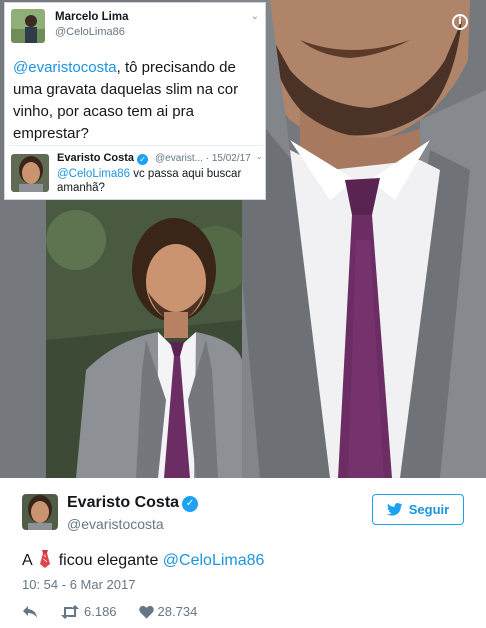 Image resolution: width=486 pixels, height=628 pixels. What do you see at coordinates (65, 67) in the screenshot?
I see `mention-link: @evaristocosta` at bounding box center [65, 67].